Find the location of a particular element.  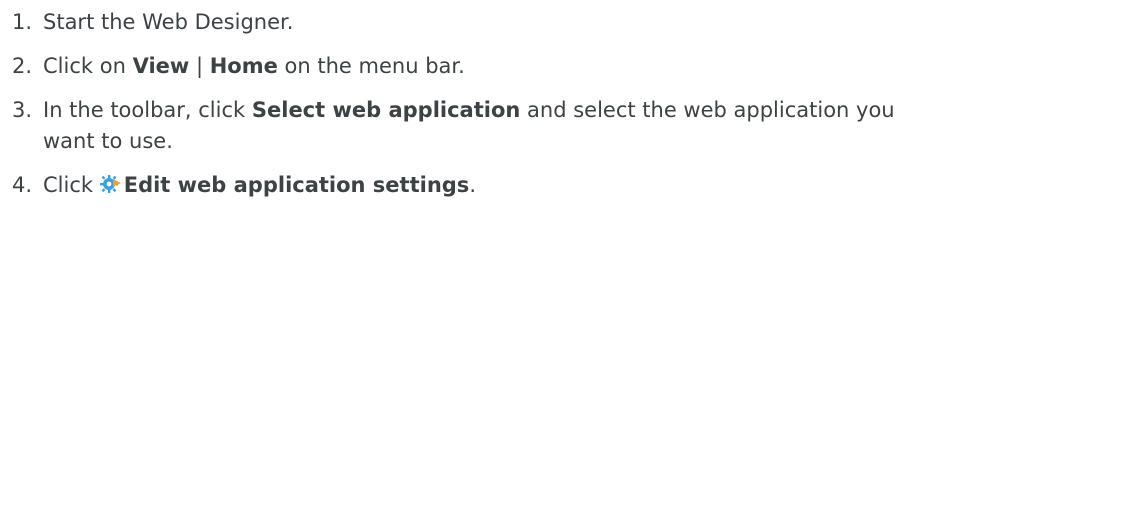

step-text: Click on View | Home on the menu bar. is located at coordinates (254, 66).